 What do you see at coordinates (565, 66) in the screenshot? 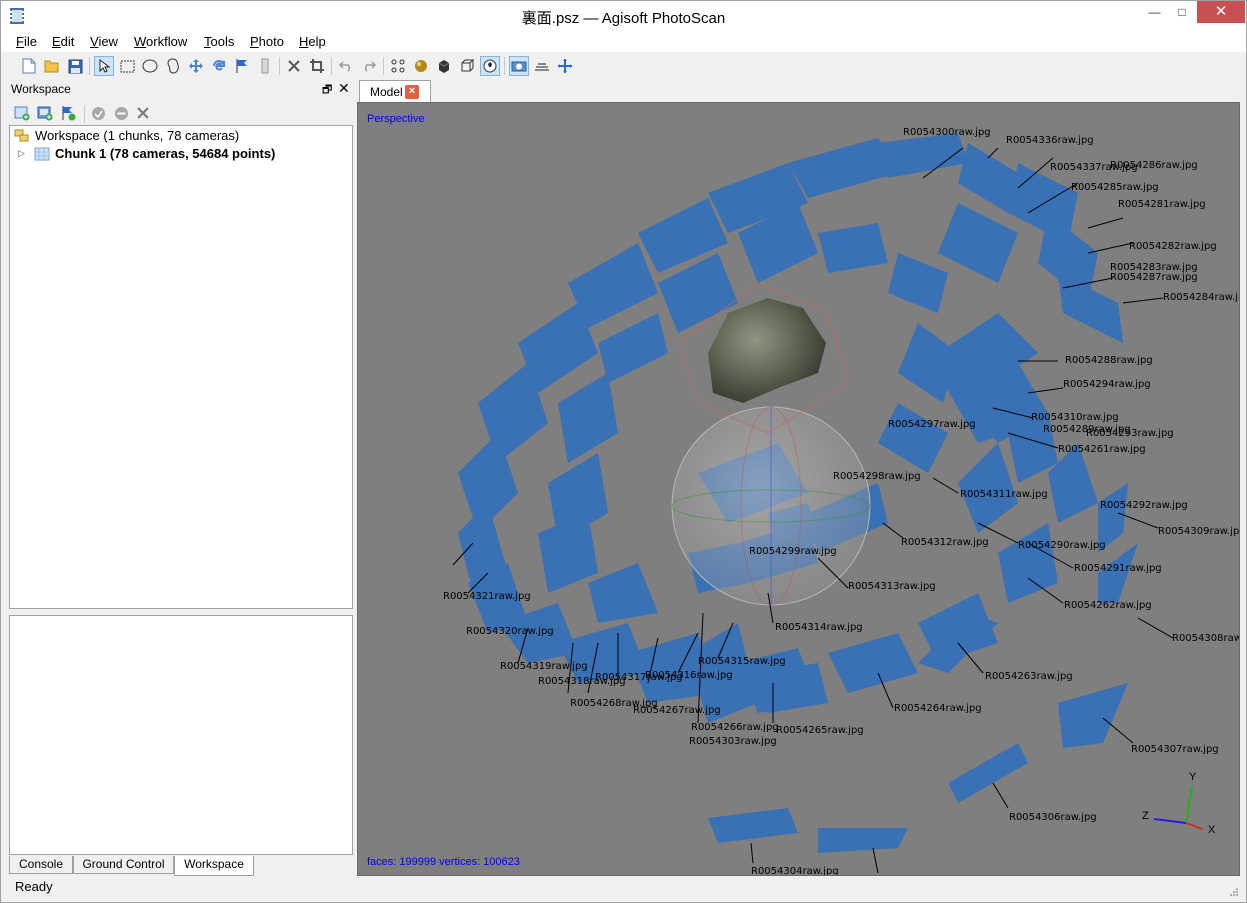
I see `reset-view-icon` at bounding box center [565, 66].